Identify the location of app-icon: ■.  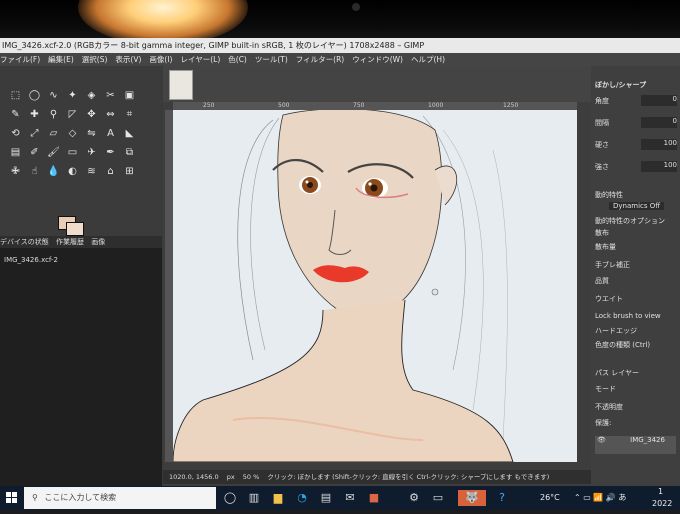
(374, 498).